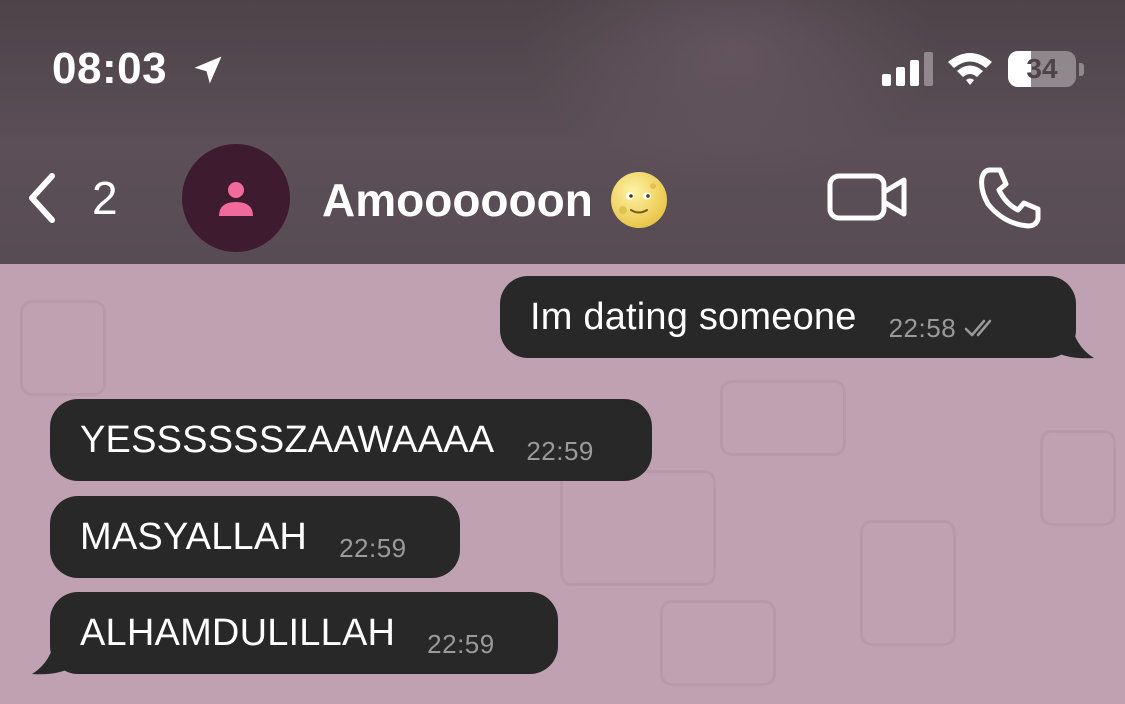  What do you see at coordinates (42, 198) in the screenshot?
I see `chevron-left-icon` at bounding box center [42, 198].